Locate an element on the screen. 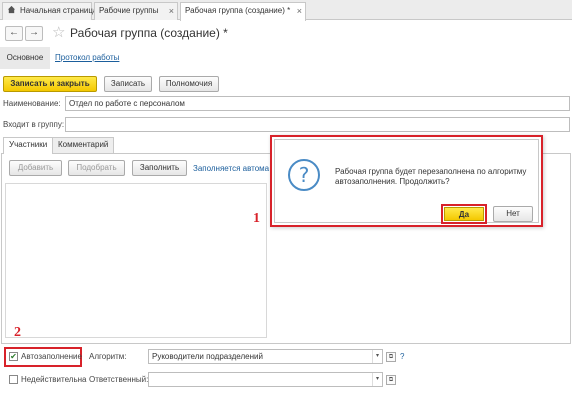  tab-home: Начальная страница is located at coordinates (49, 11).